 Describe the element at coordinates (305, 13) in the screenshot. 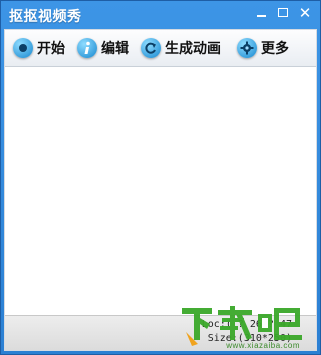

I see `close-button: ✕` at that location.